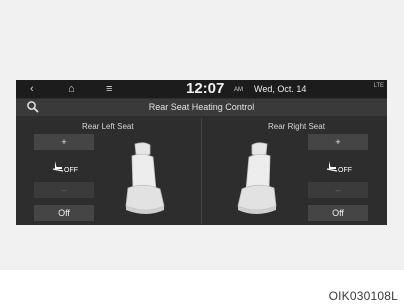 This screenshot has width=404, height=305. I want to click on figure-code: OIK030108L, so click(363, 296).